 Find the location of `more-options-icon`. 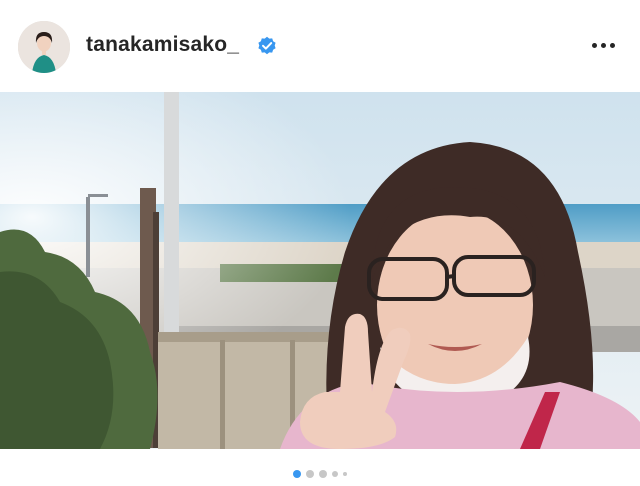

more-options-icon is located at coordinates (603, 45).